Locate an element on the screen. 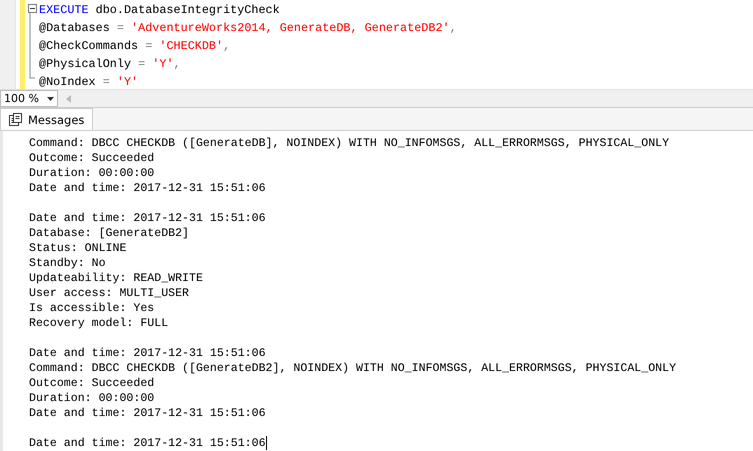 This screenshot has height=451, width=753. message-line: User access: MULTI_USER is located at coordinates (109, 293).